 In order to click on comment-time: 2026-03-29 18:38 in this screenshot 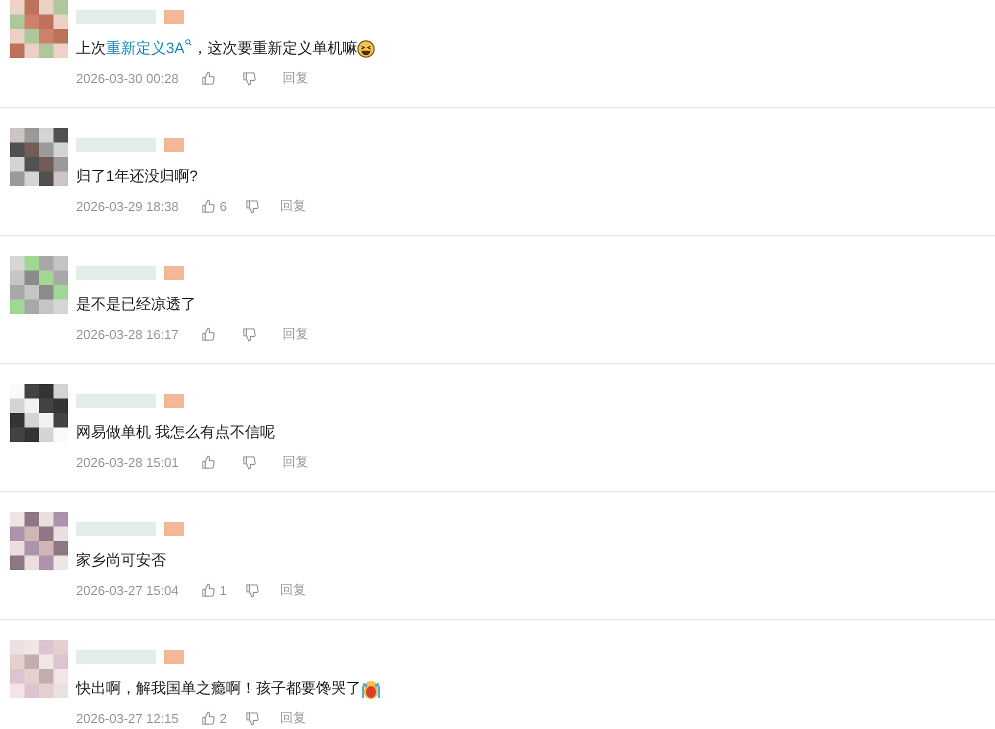, I will do `click(127, 206)`.